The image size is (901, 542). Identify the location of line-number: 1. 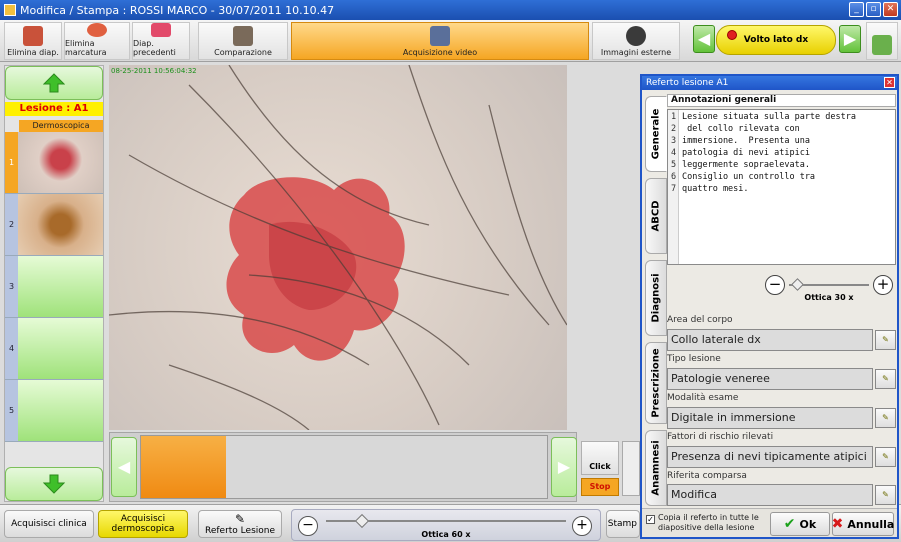
(673, 117).